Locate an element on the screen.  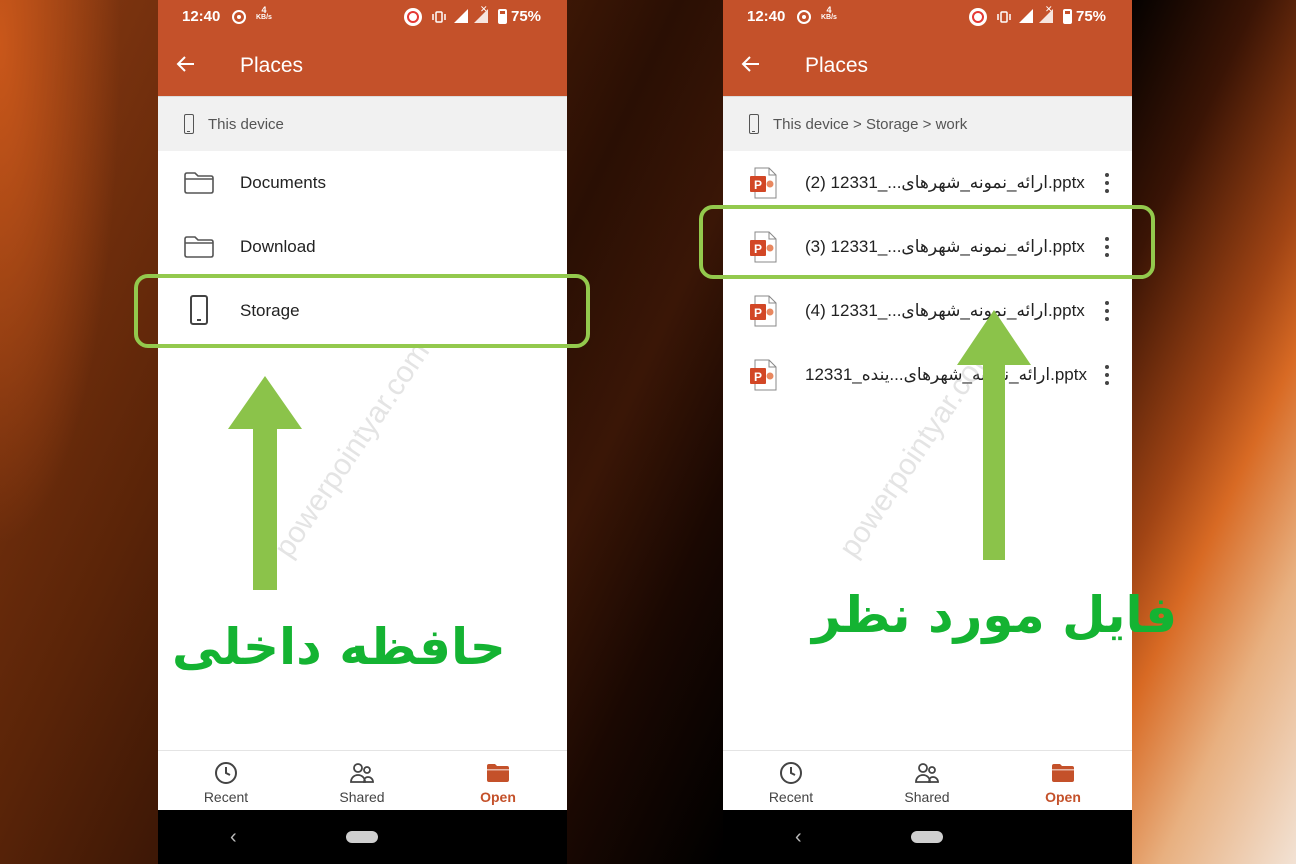
file-row: P ارائه_نمونه_شهرهای..._12331 (4).pptx is located at coordinates (927, 311).